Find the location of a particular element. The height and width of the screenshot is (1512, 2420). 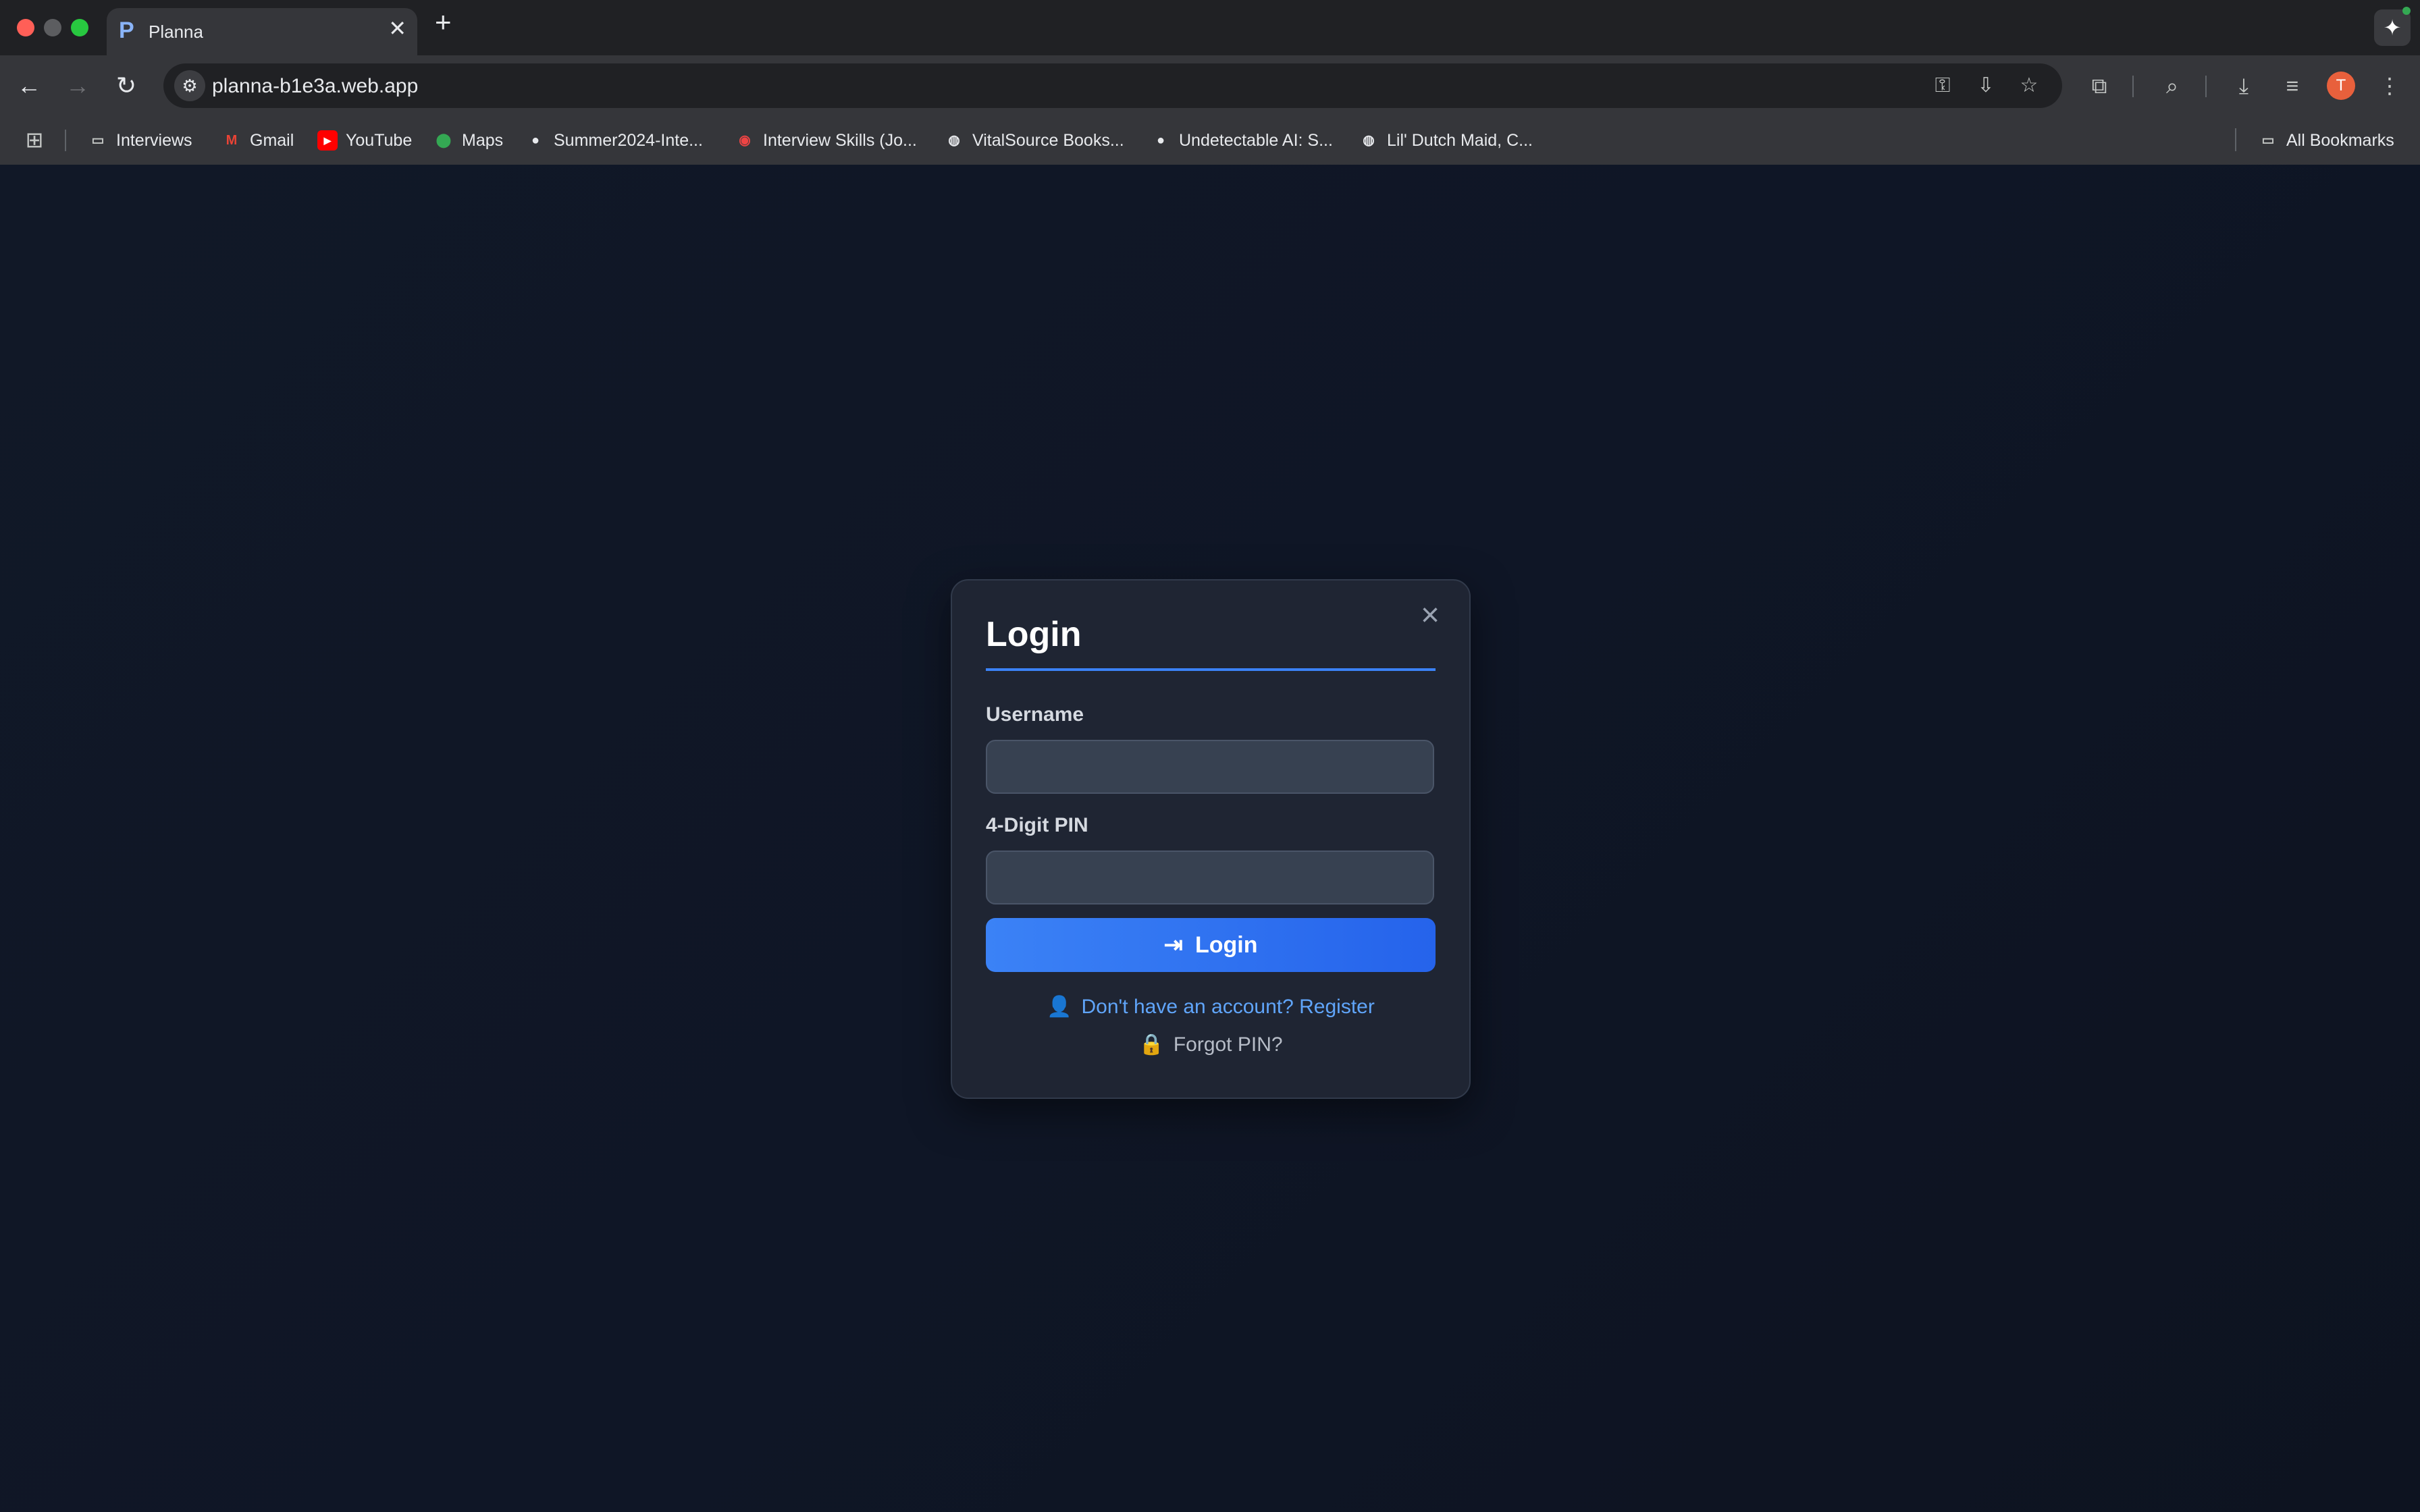

username-input is located at coordinates (1210, 767).